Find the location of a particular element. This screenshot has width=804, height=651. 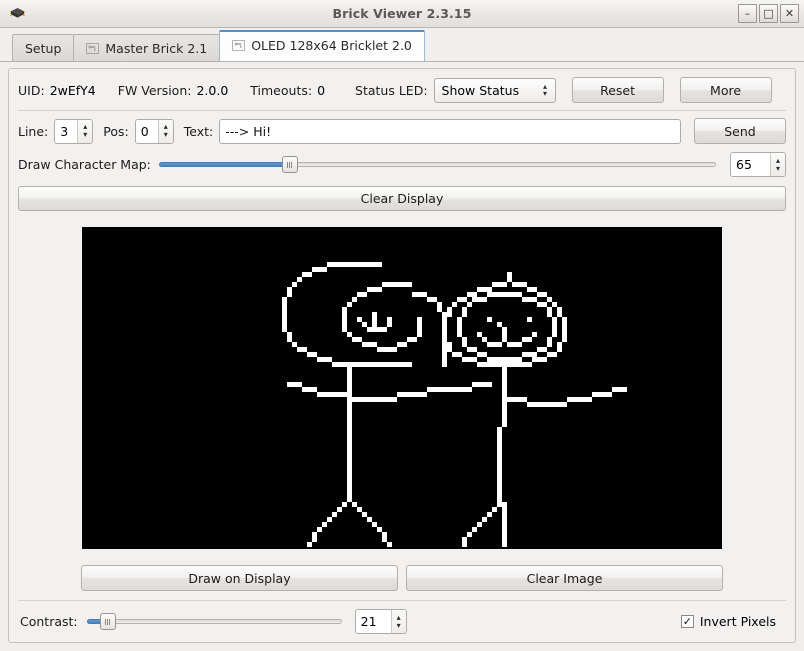

text-entry-row: Line: 3 ▴ ▾ Pos: 0 ▴ ▾ Text: ---> Hi! Send is located at coordinates (402, 131).